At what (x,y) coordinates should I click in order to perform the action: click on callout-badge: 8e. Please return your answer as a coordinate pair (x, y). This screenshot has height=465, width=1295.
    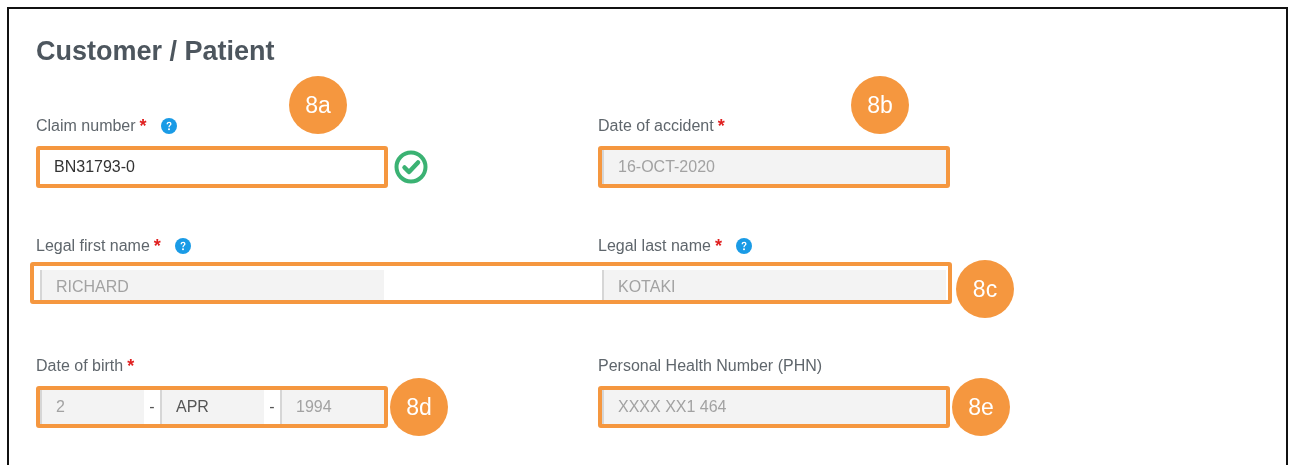
    Looking at the image, I should click on (981, 407).